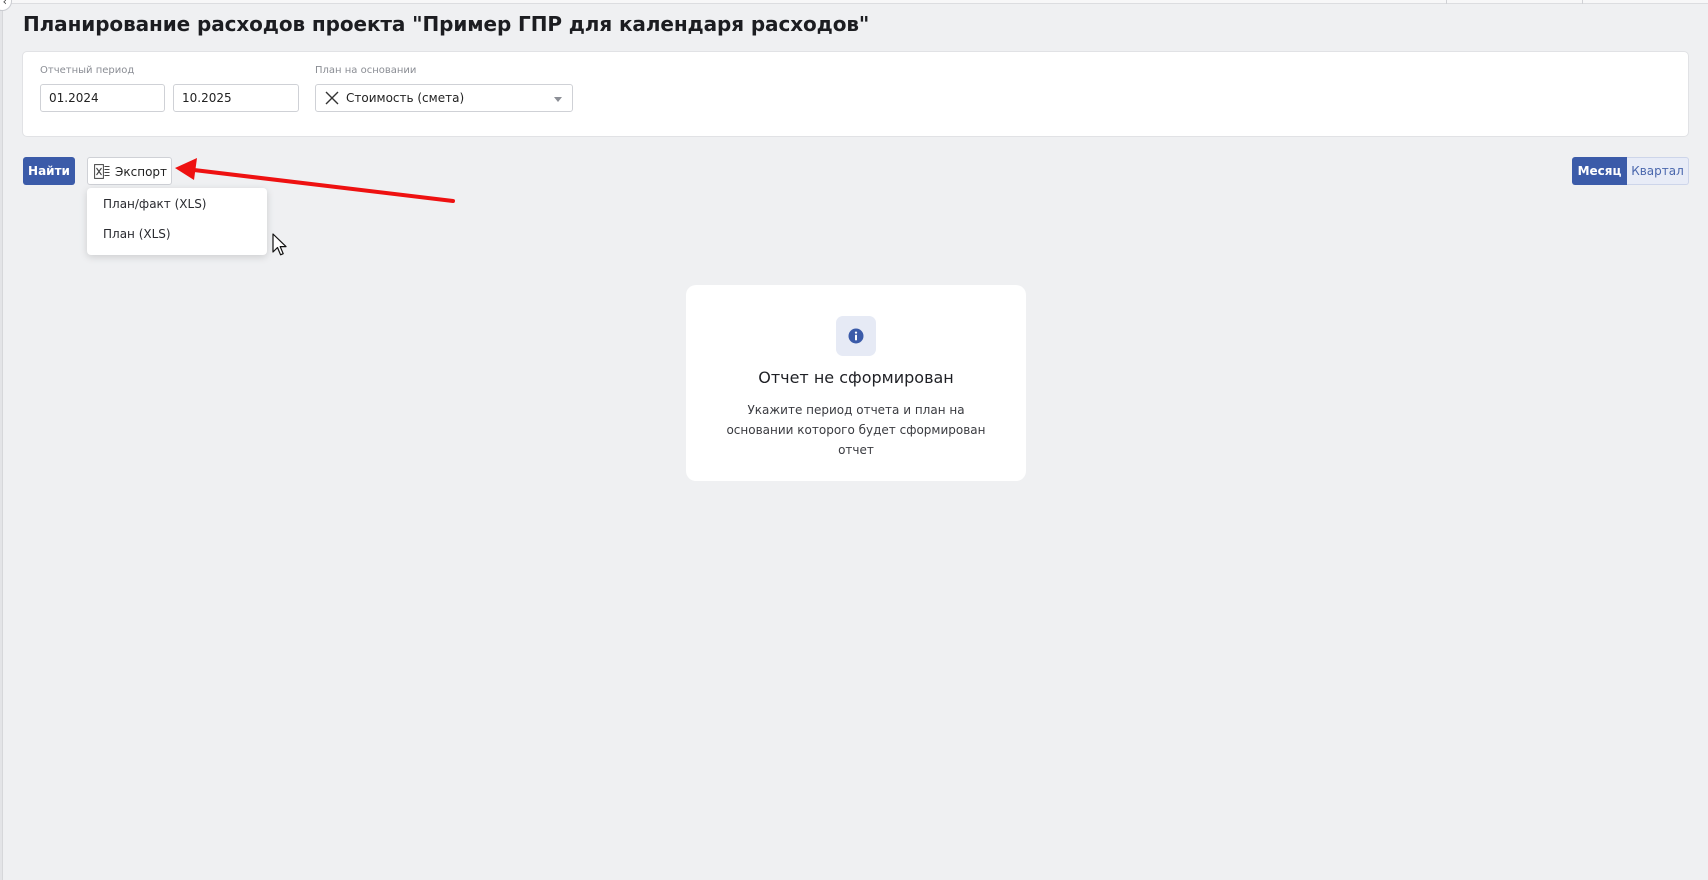 This screenshot has height=880, width=1708. I want to click on period-label: Отчетный период, so click(87, 70).